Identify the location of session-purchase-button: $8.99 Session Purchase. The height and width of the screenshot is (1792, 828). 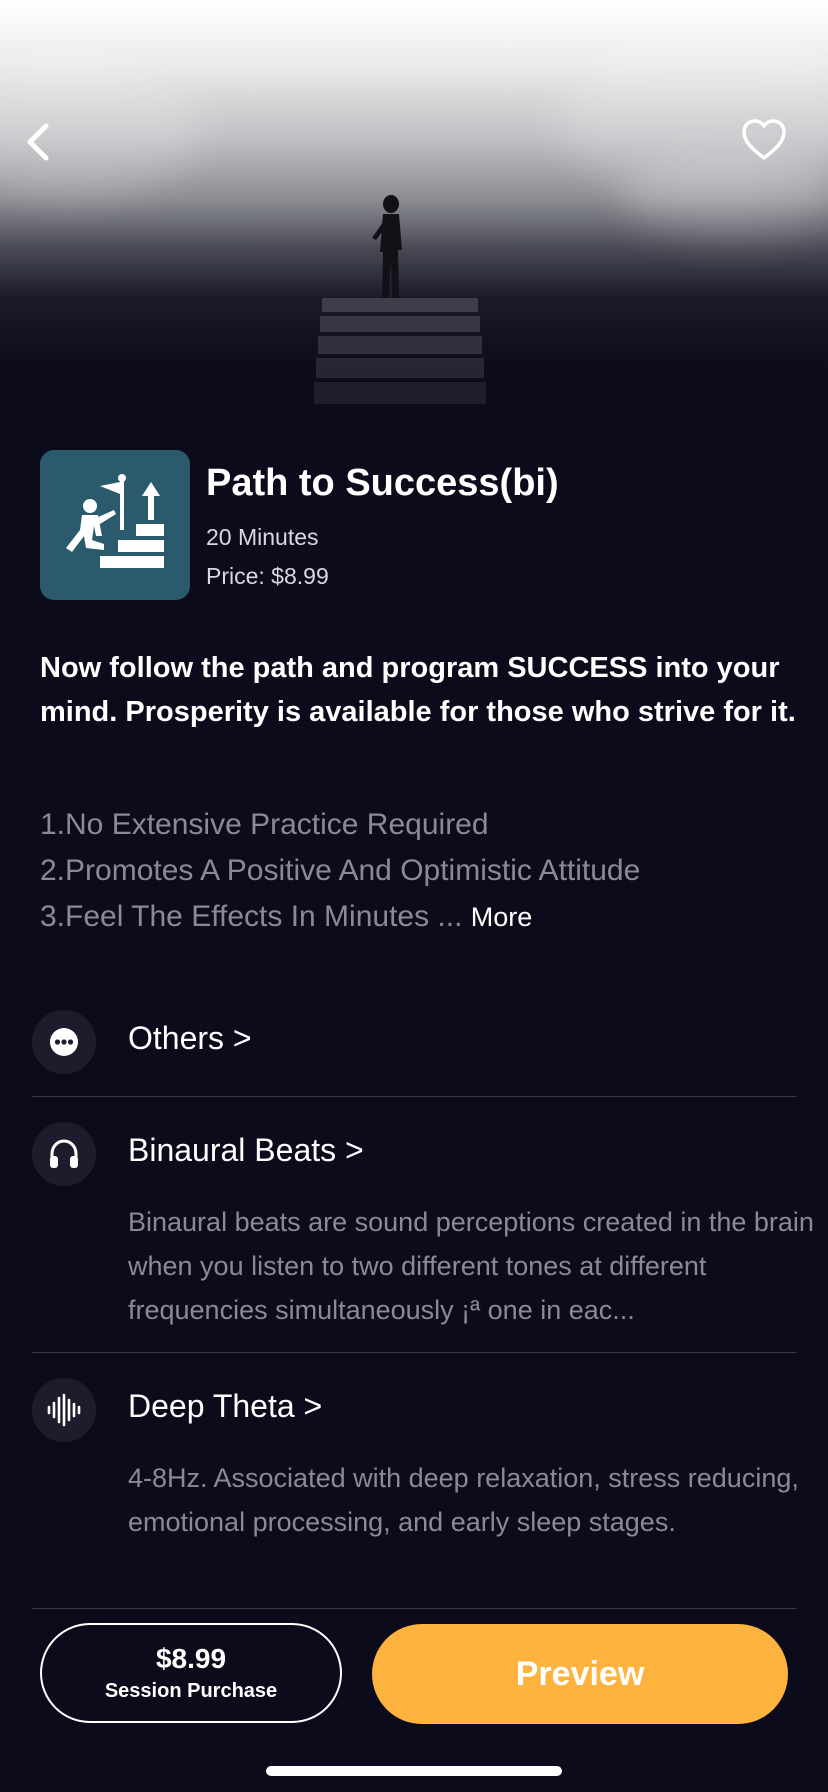
(191, 1673).